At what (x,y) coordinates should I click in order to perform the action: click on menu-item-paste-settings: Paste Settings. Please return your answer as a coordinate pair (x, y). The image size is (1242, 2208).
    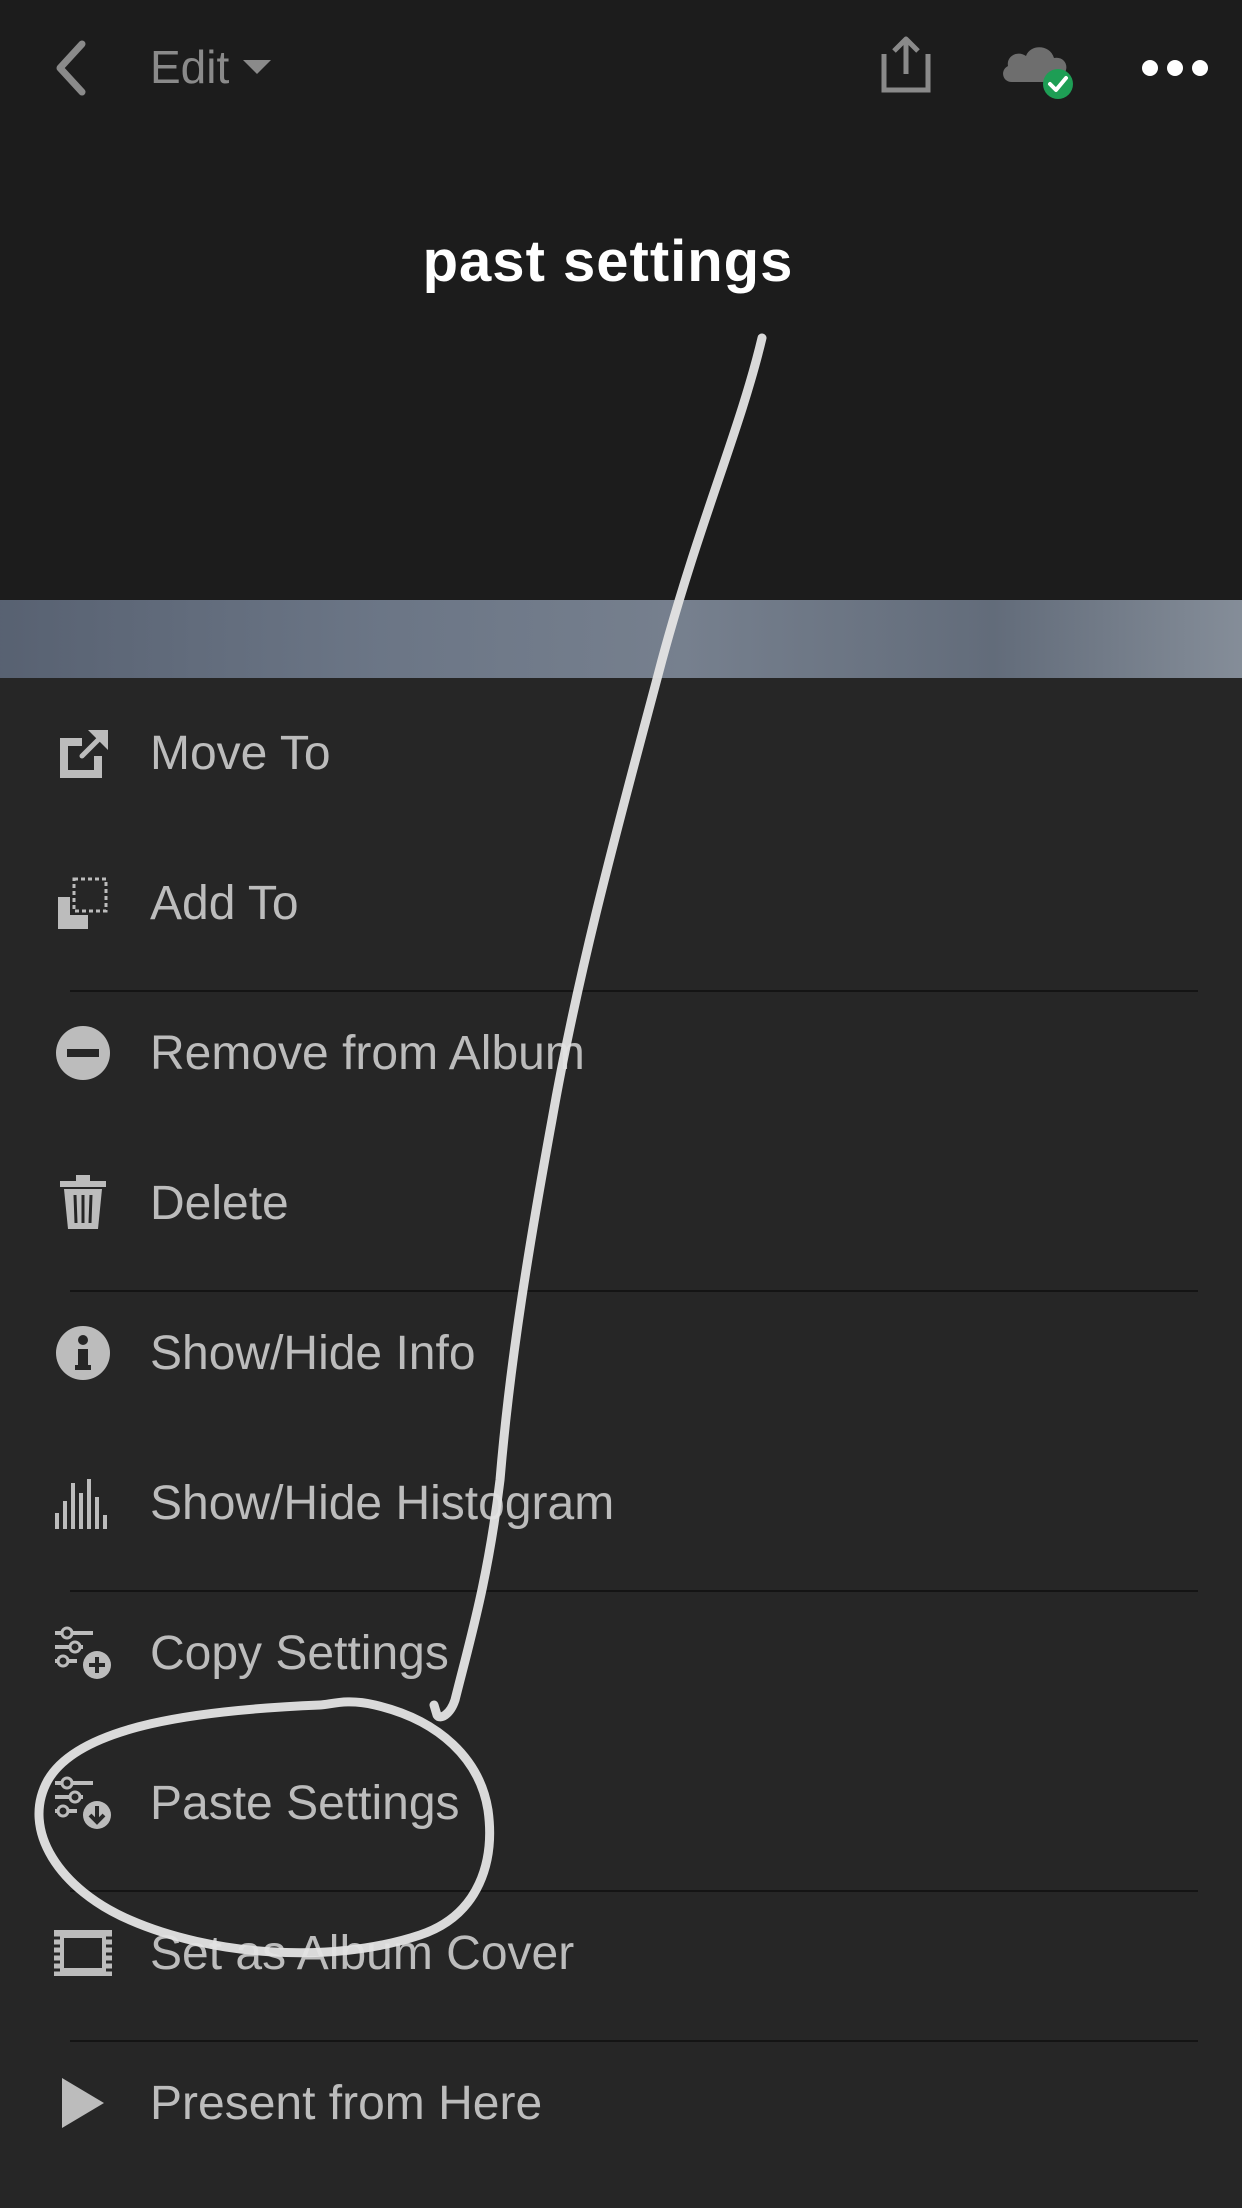
    Looking at the image, I should click on (621, 1803).